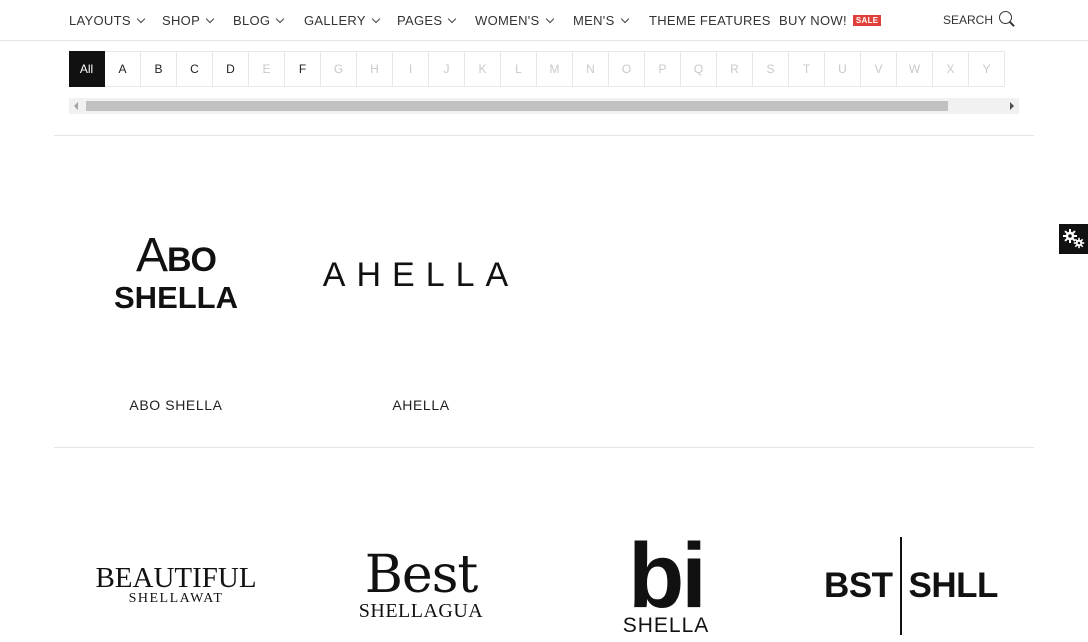 The image size is (1088, 642). What do you see at coordinates (87, 69) in the screenshot?
I see `alphabet-filter-all: All` at bounding box center [87, 69].